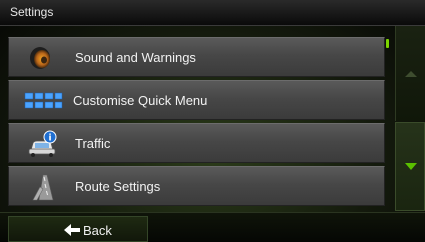  I want to click on menu-item-label: Route Settings, so click(118, 186).